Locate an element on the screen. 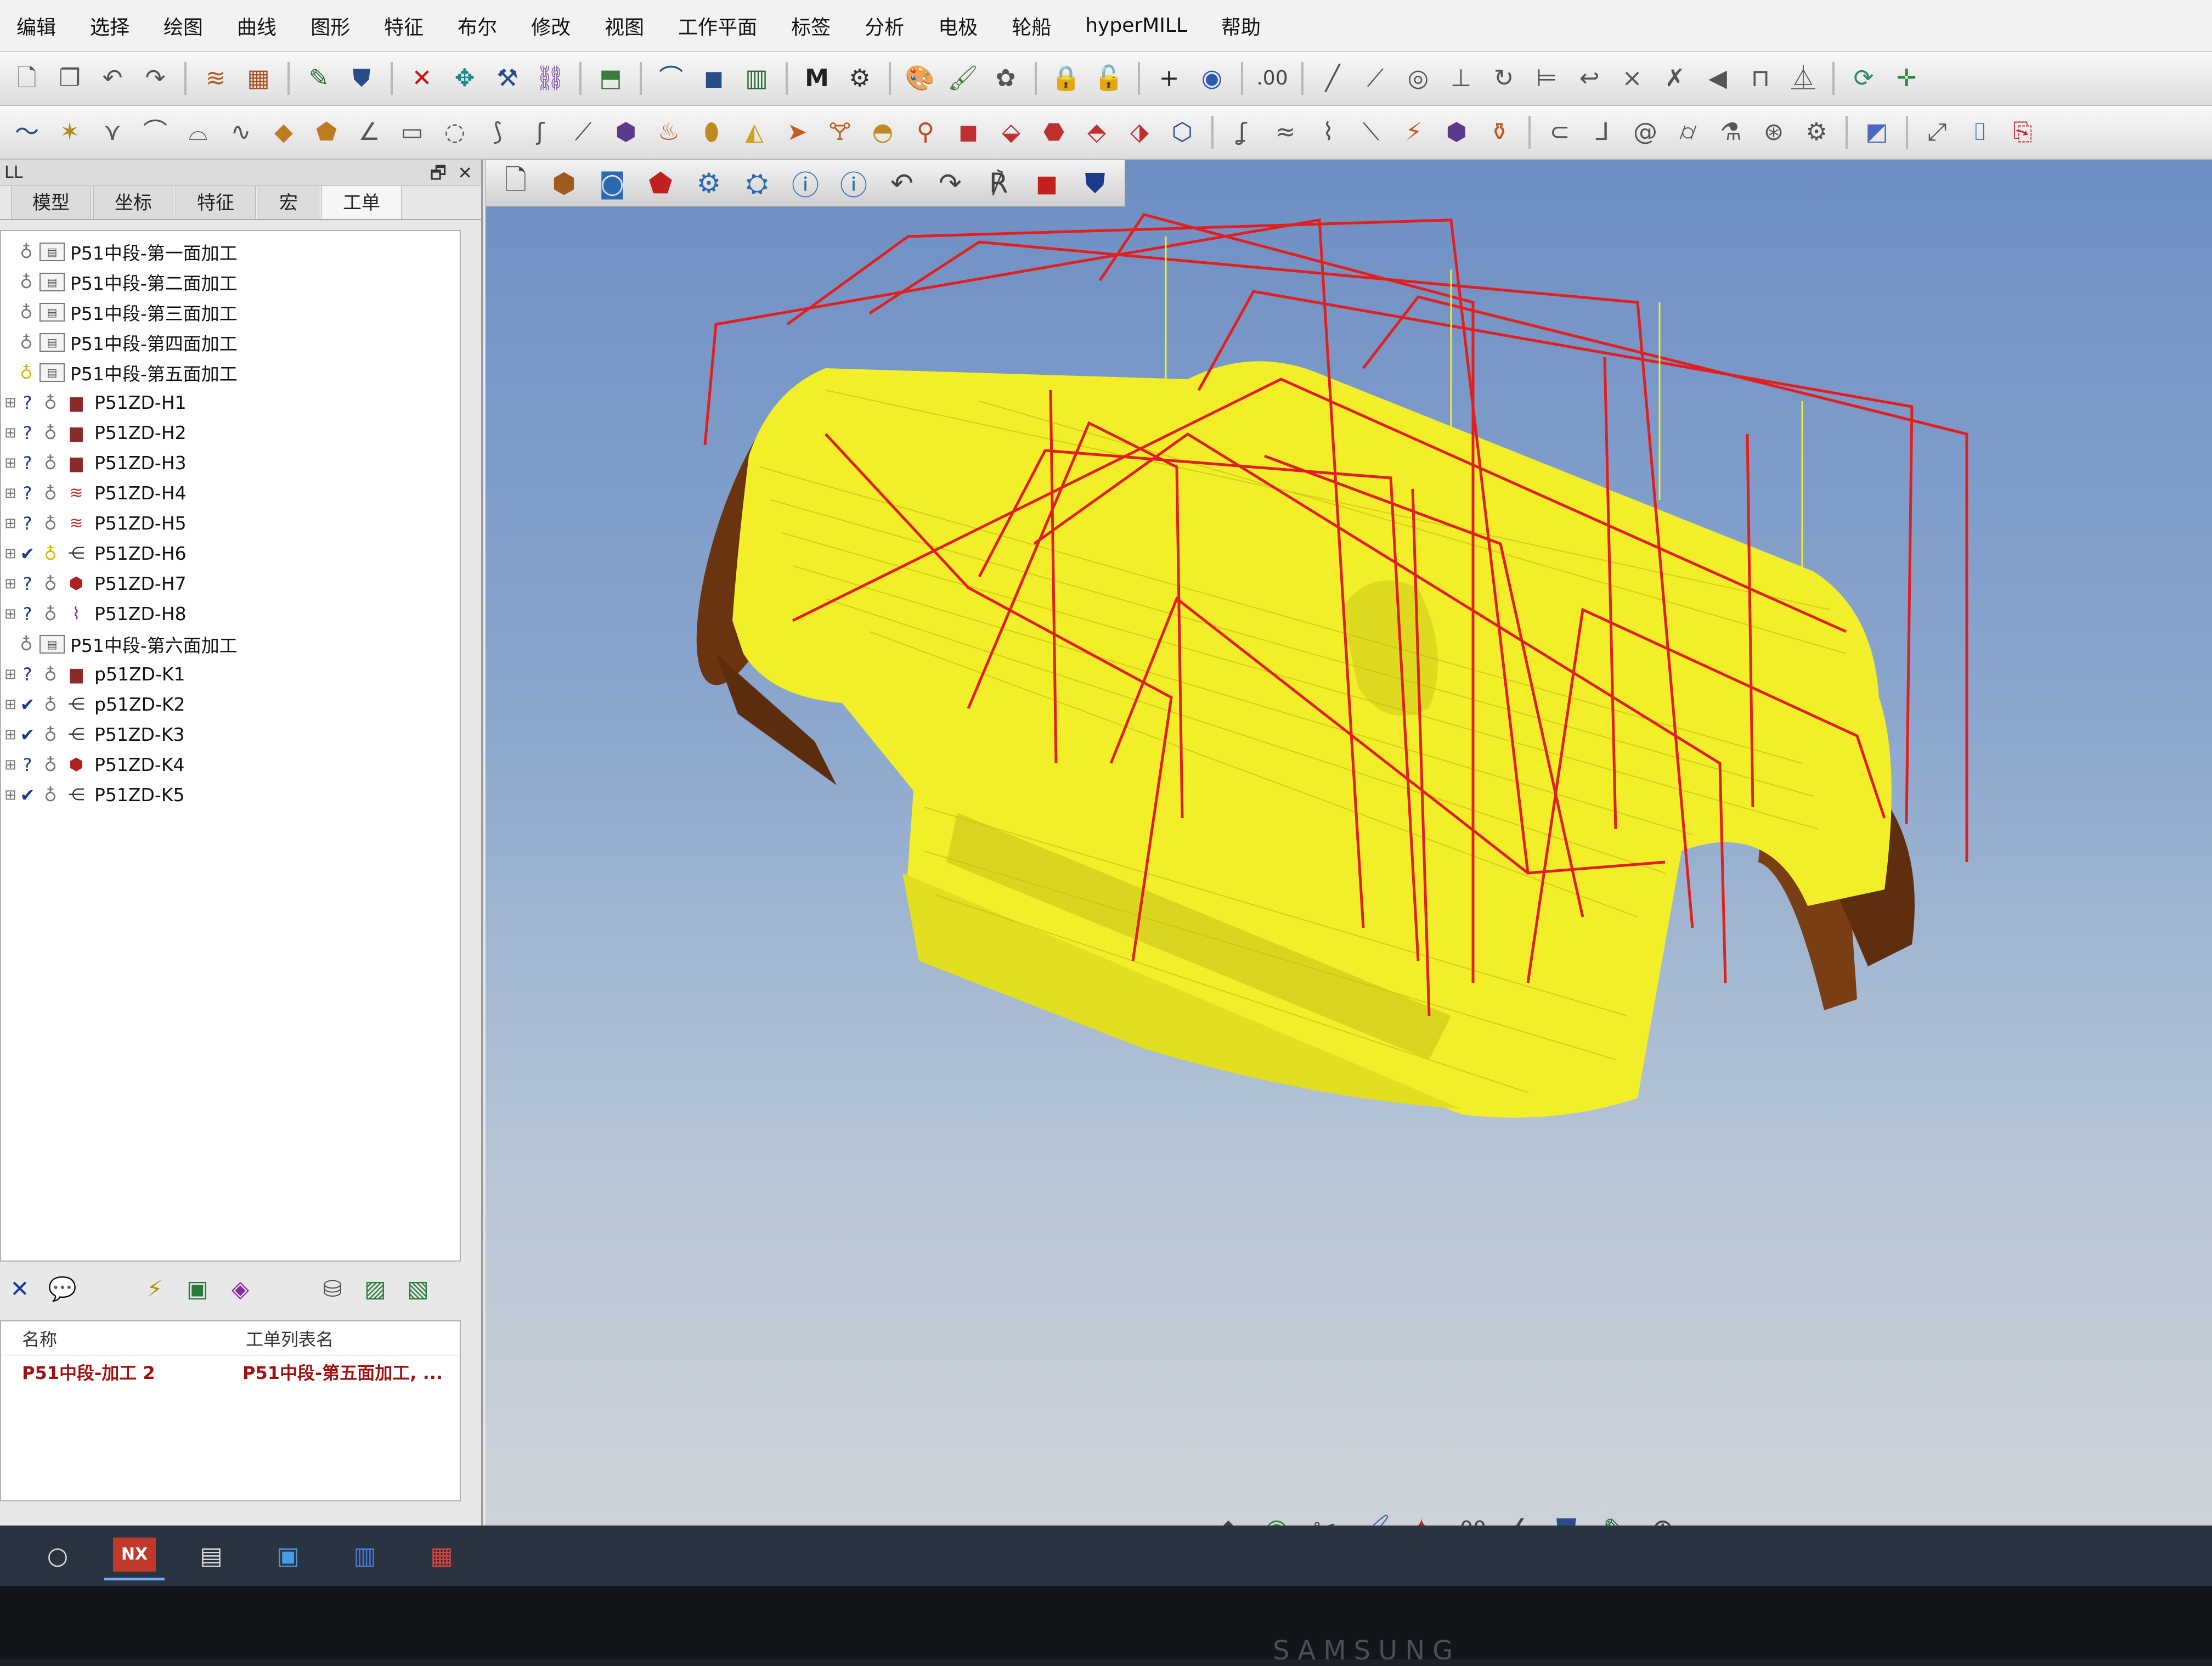 The width and height of the screenshot is (2212, 1666). sweep-icon: ⬮ is located at coordinates (711, 132).